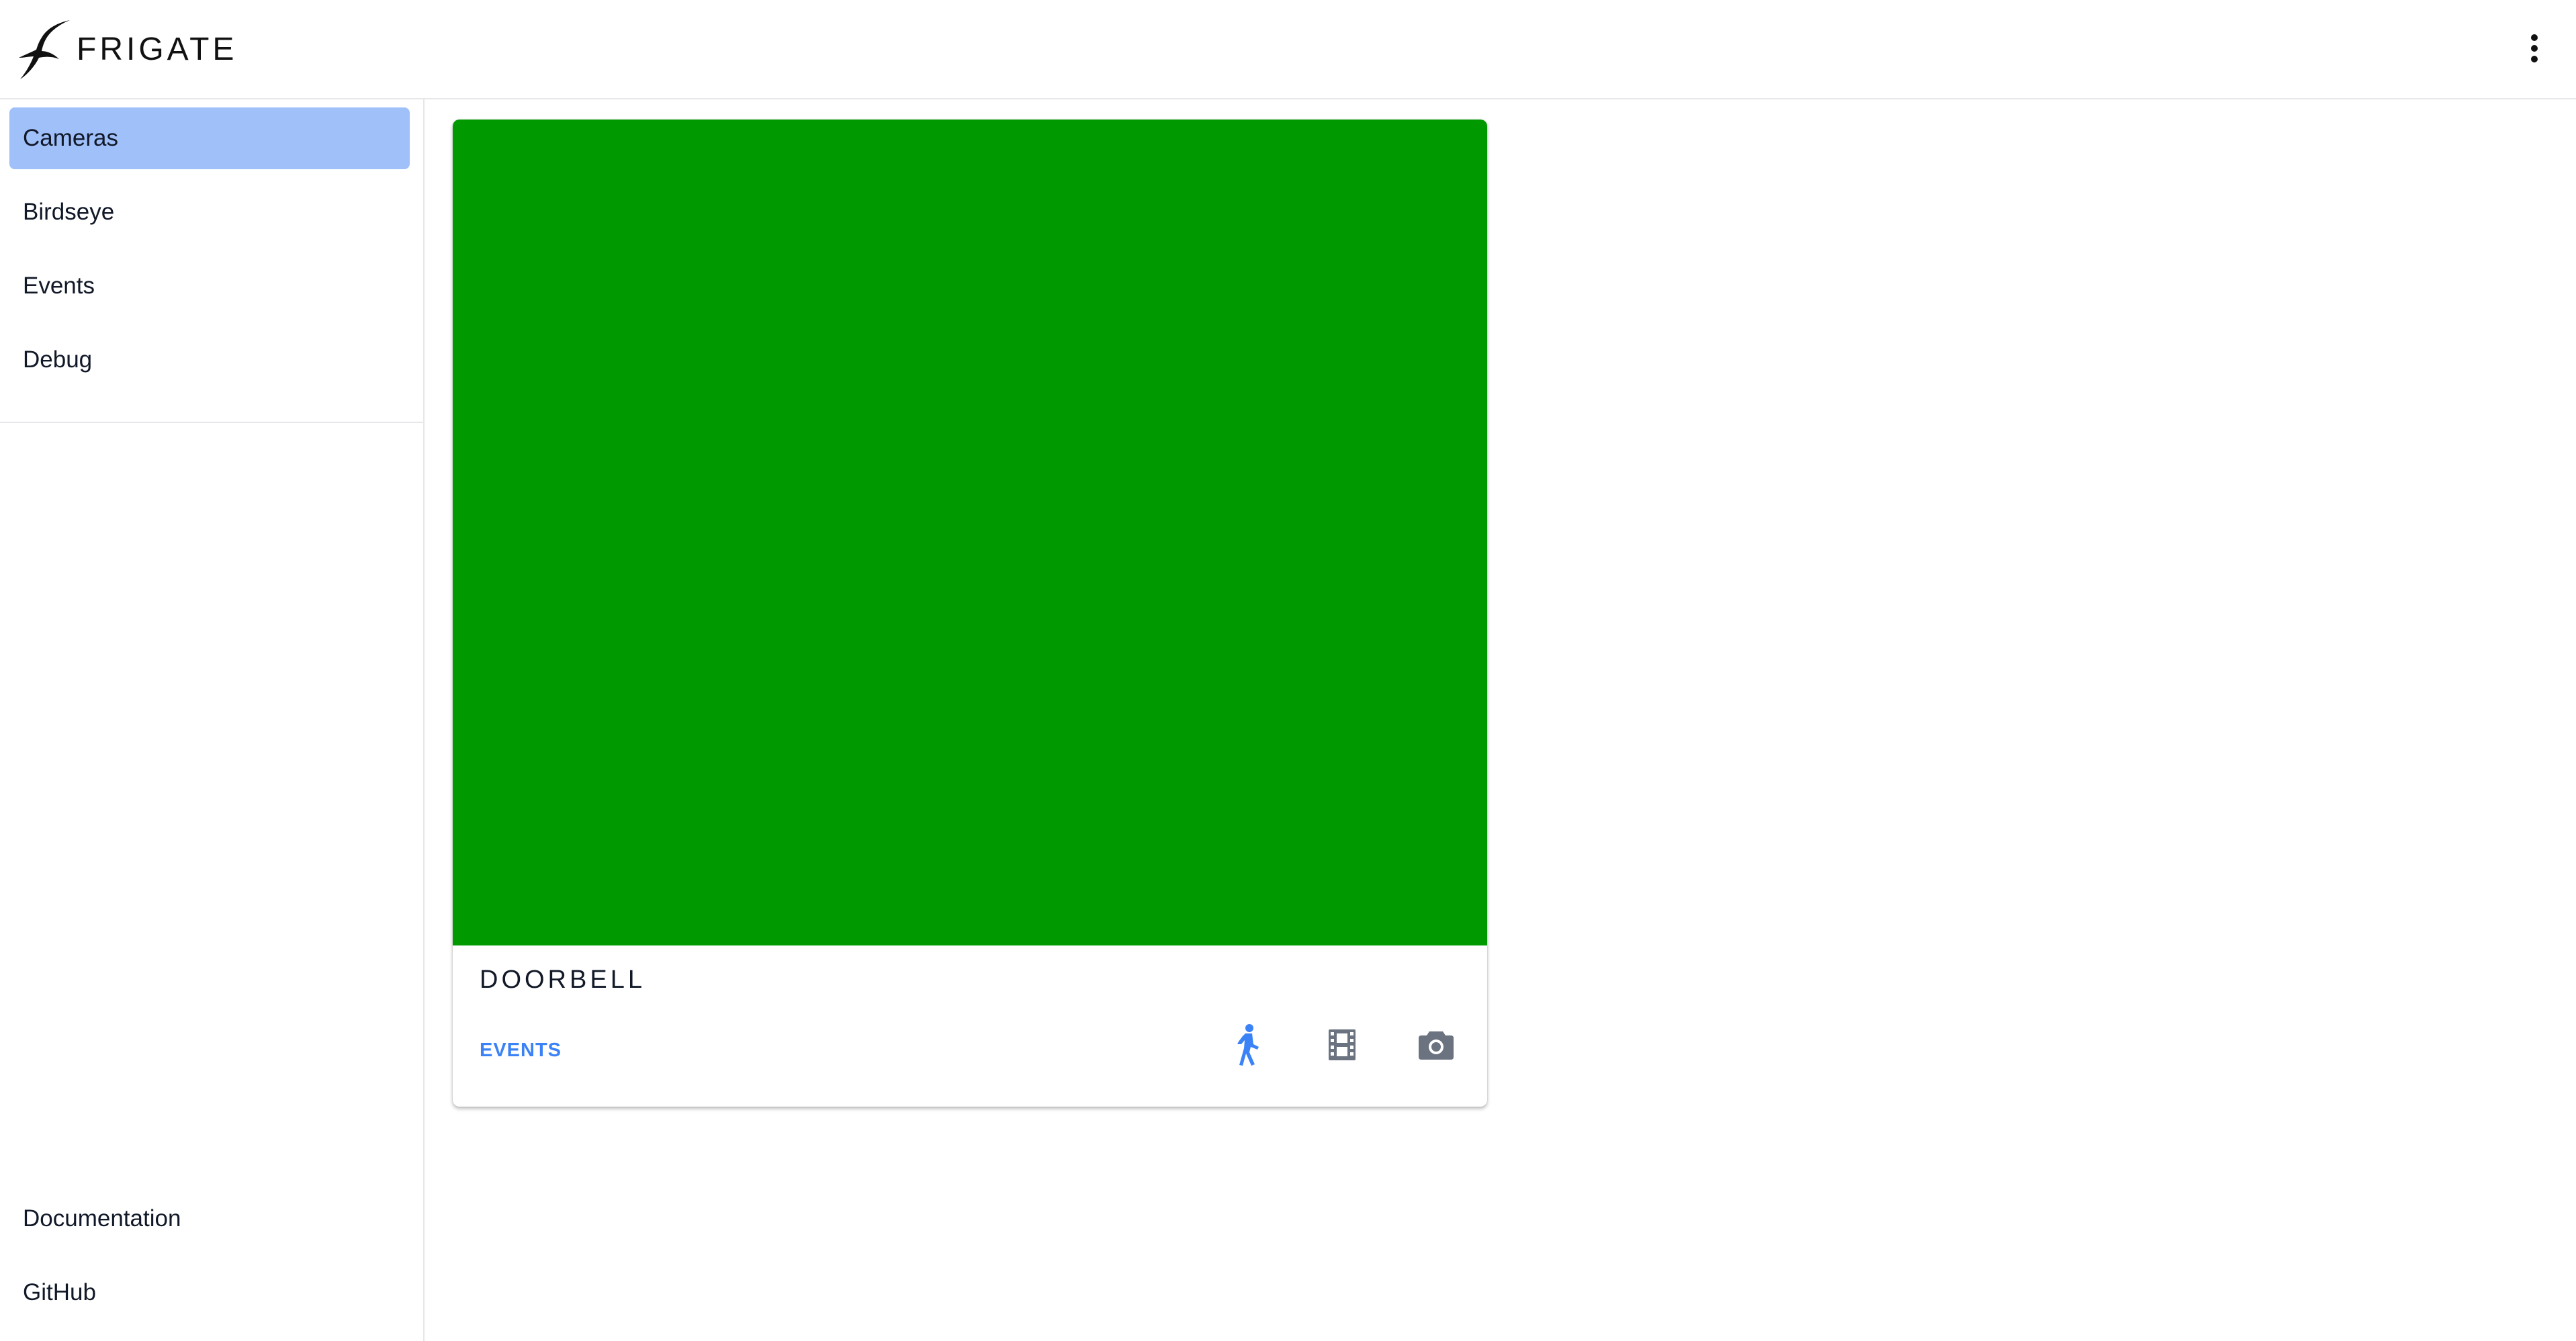 This screenshot has width=2576, height=1341. Describe the element at coordinates (210, 1219) in the screenshot. I see `sidebar-item-documentation: Documentation` at that location.